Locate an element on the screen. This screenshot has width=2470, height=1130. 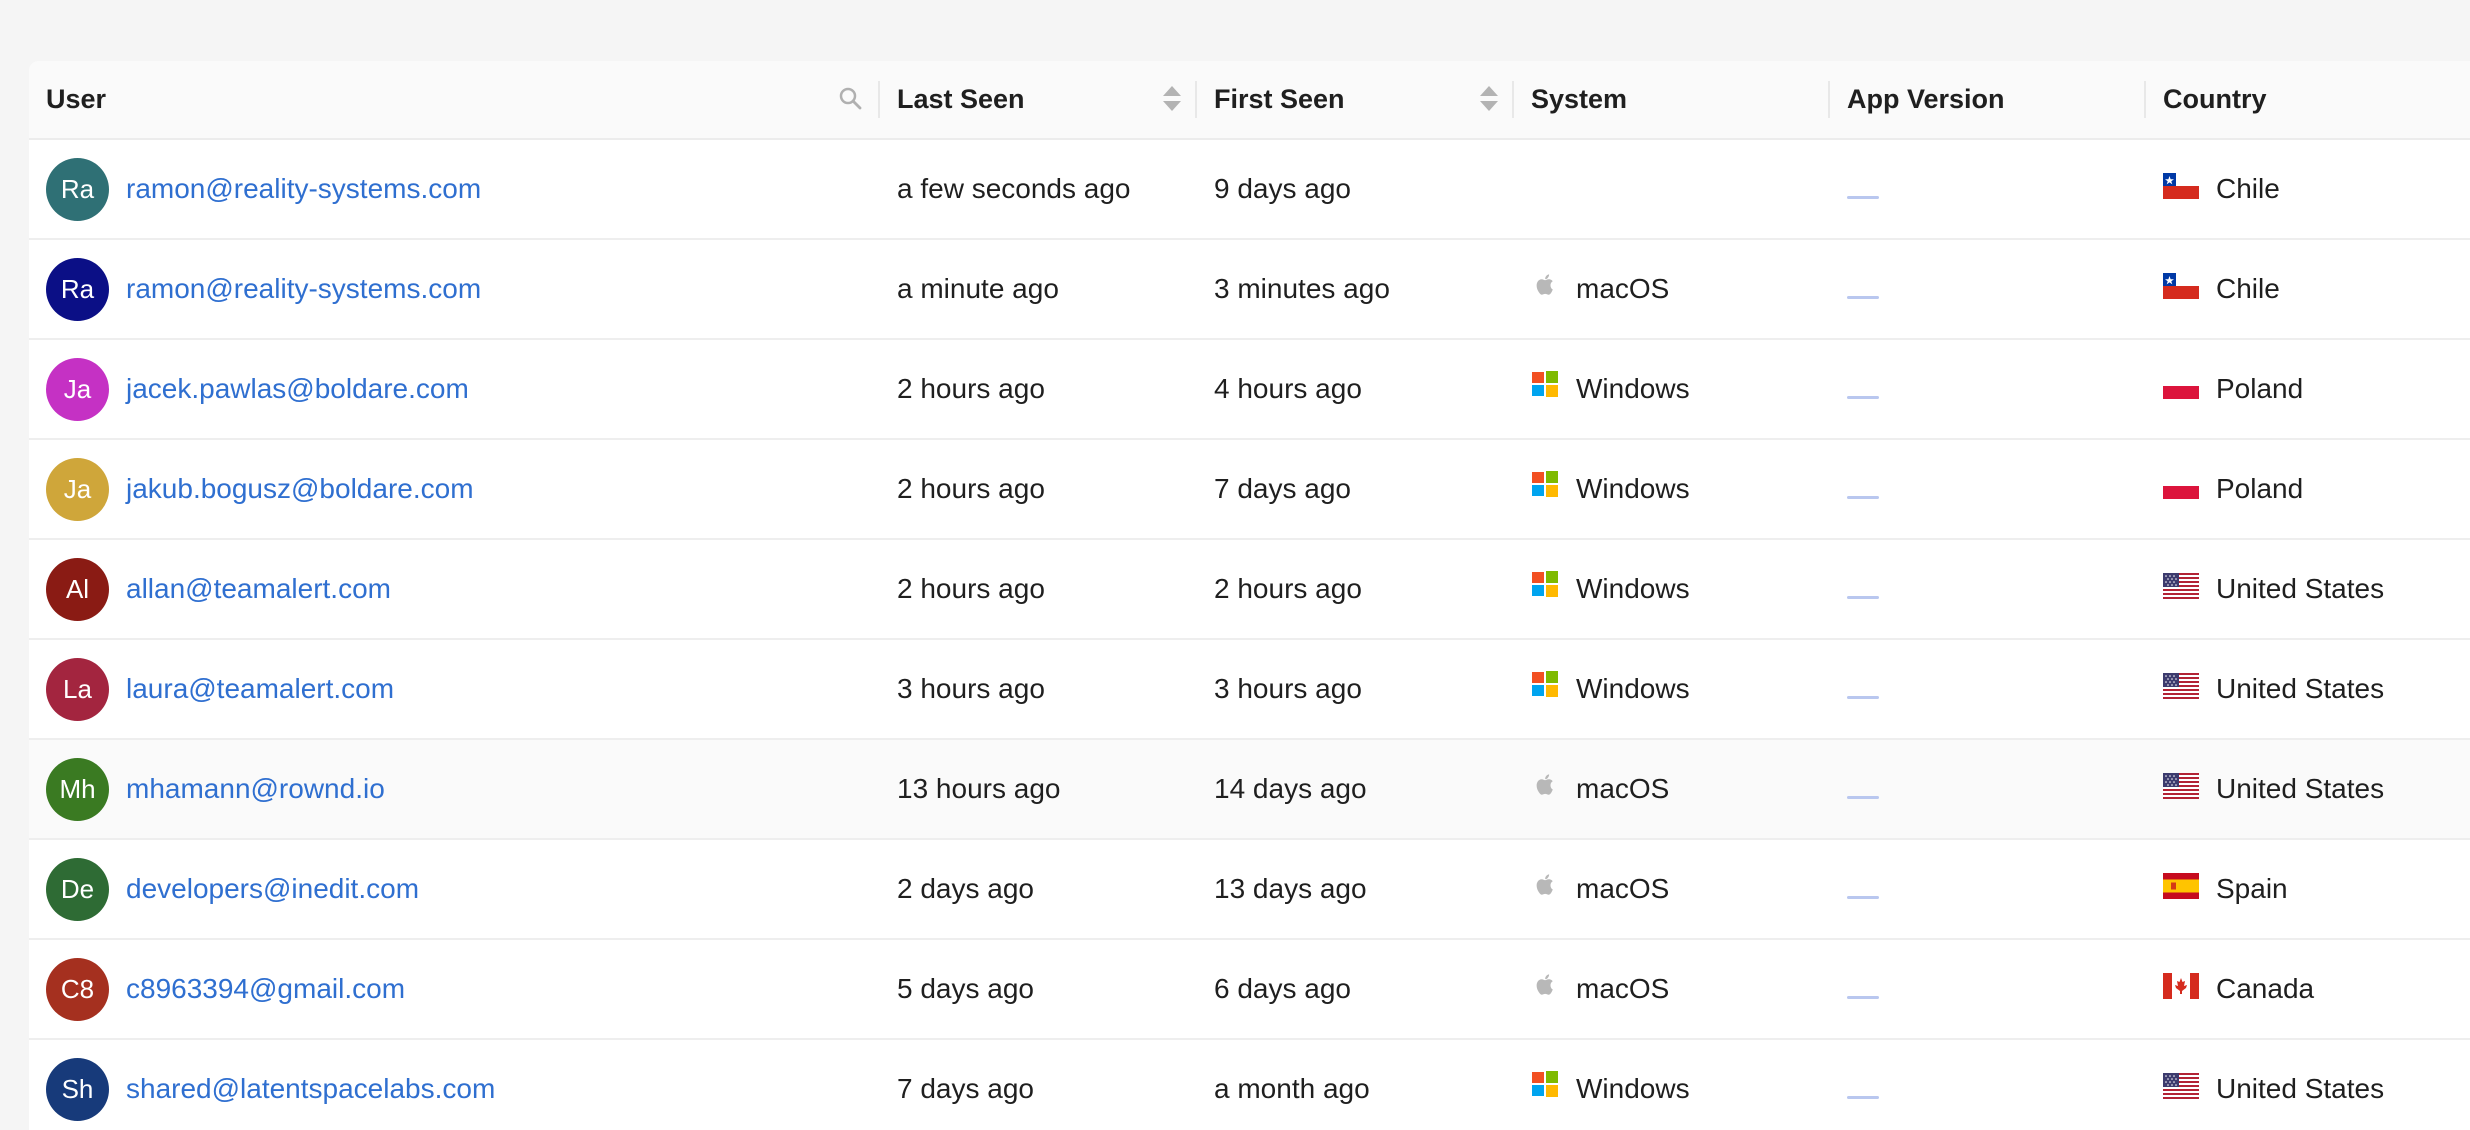
country-cell: Chile is located at coordinates (2316, 289).